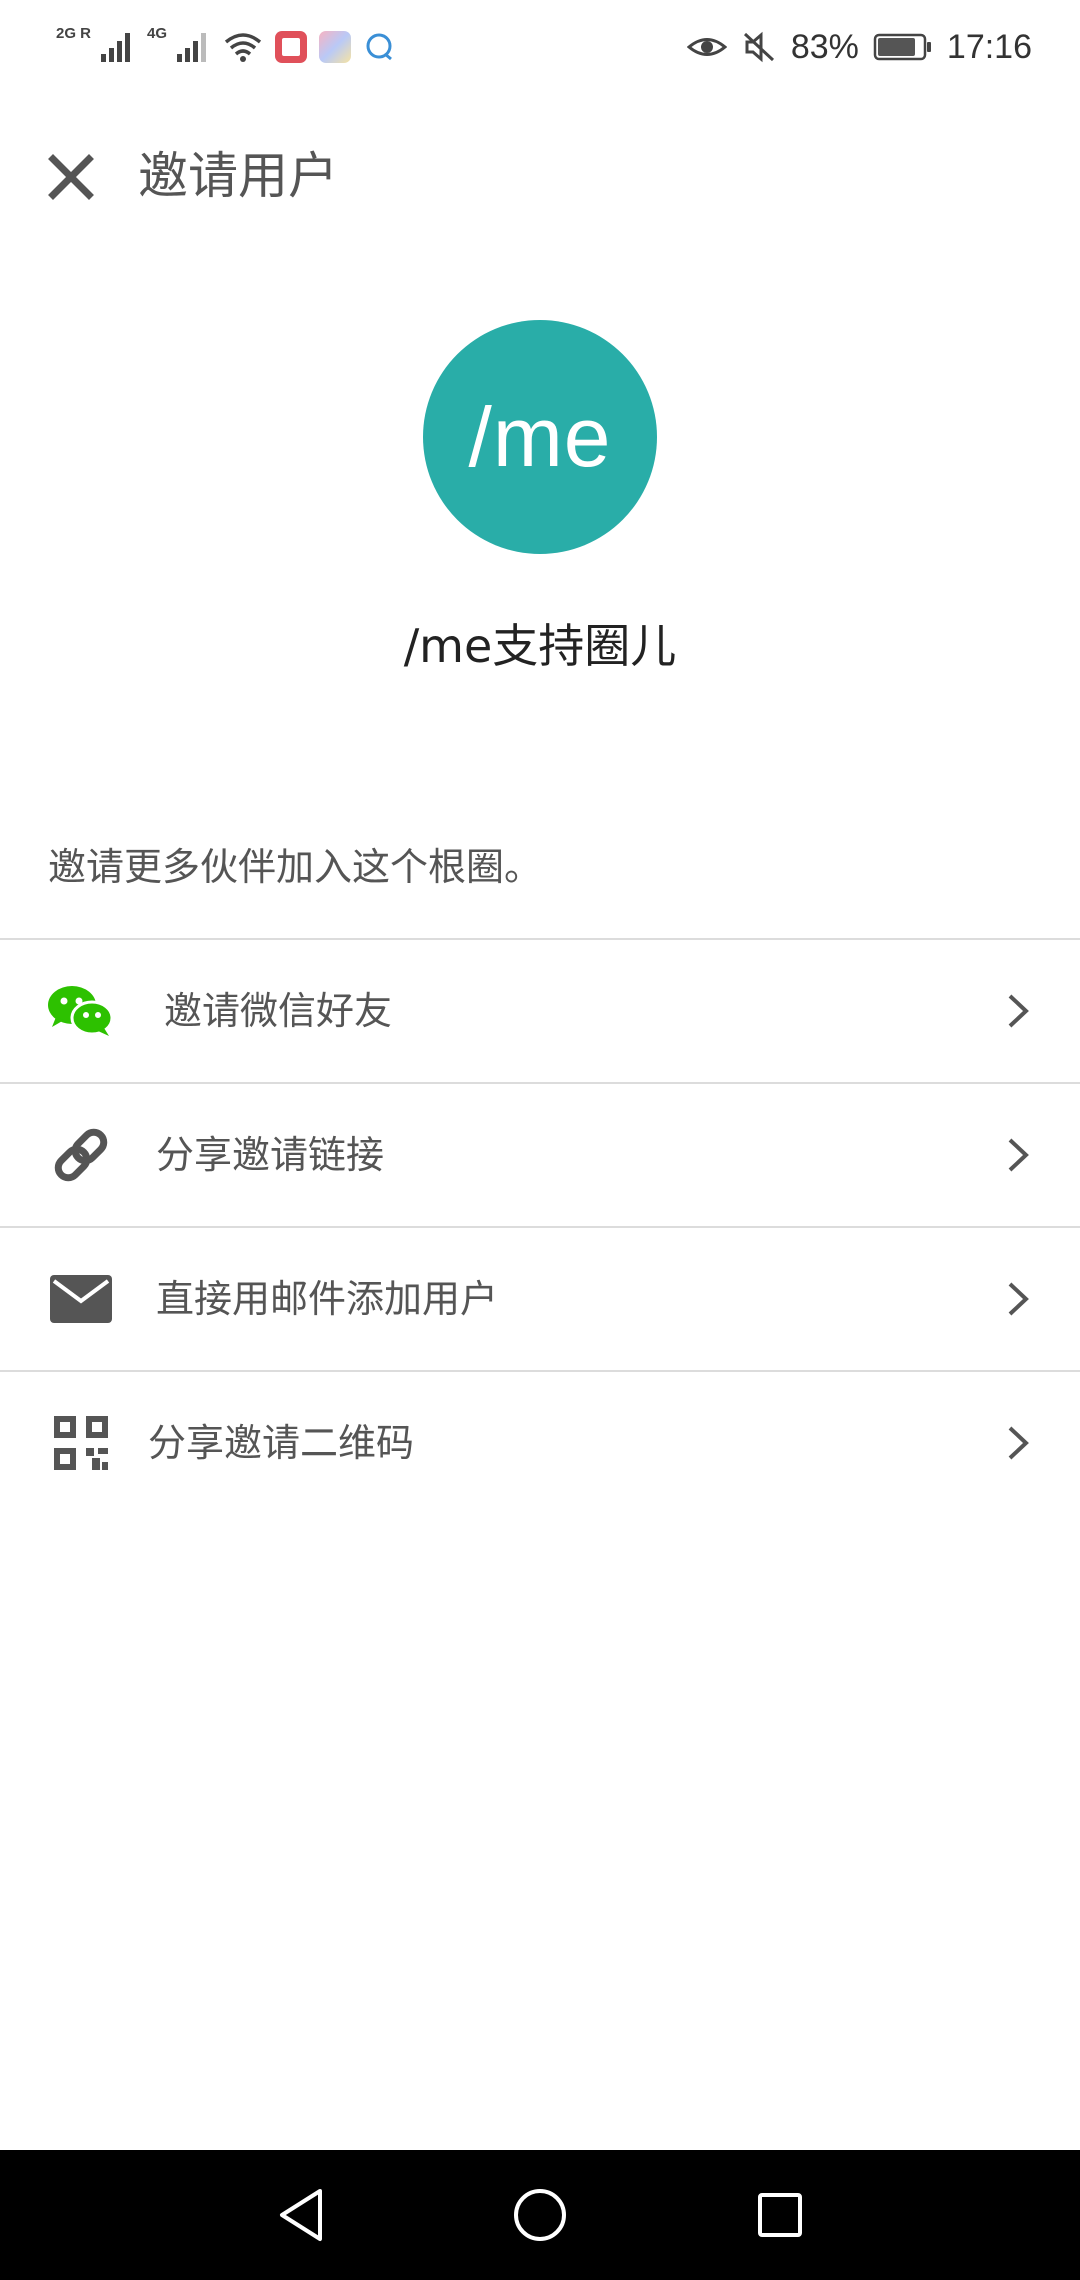 This screenshot has height=2280, width=1080. Describe the element at coordinates (540, 1012) in the screenshot. I see `invite-wechat-friends-row: 邀请微信好友` at that location.